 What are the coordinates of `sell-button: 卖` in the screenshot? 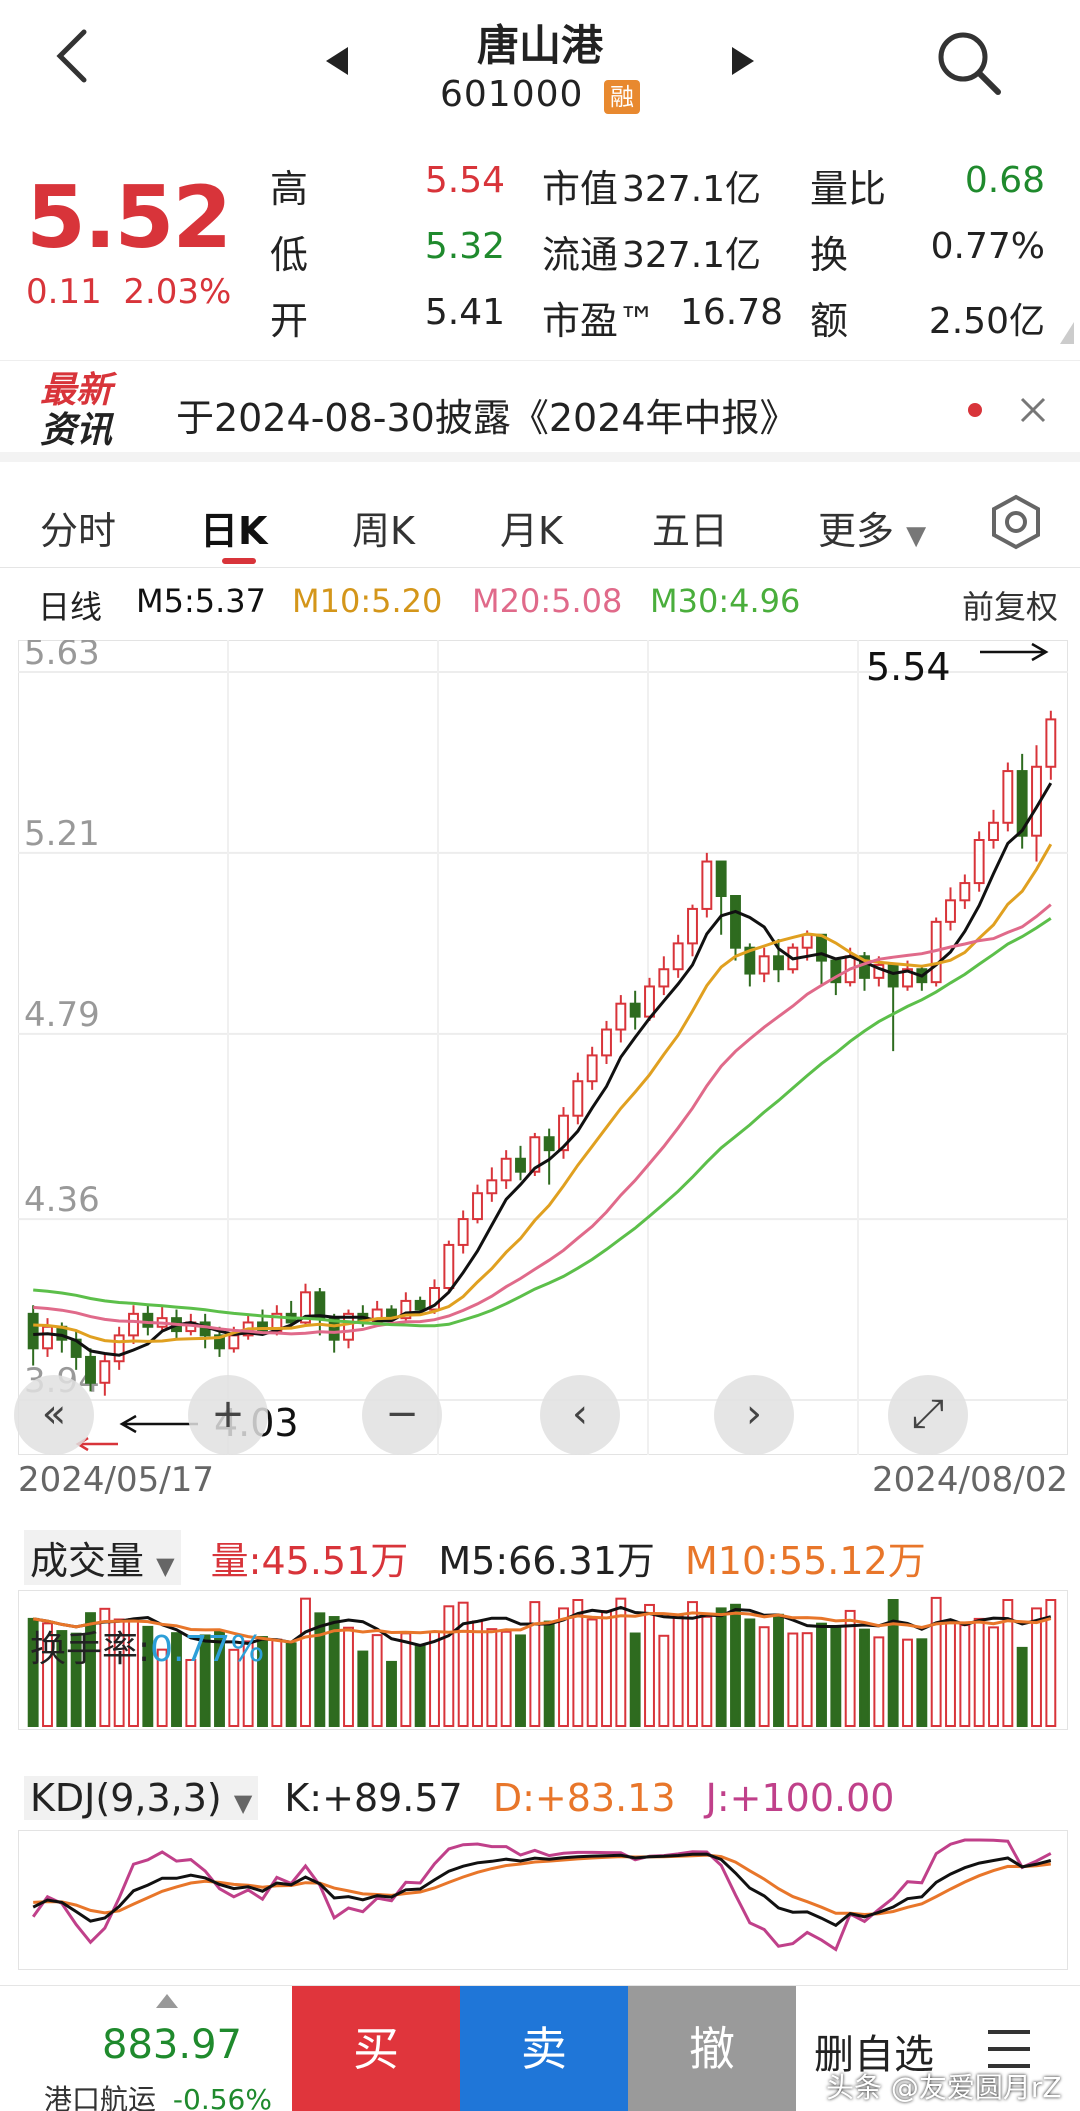 It's located at (544, 2048).